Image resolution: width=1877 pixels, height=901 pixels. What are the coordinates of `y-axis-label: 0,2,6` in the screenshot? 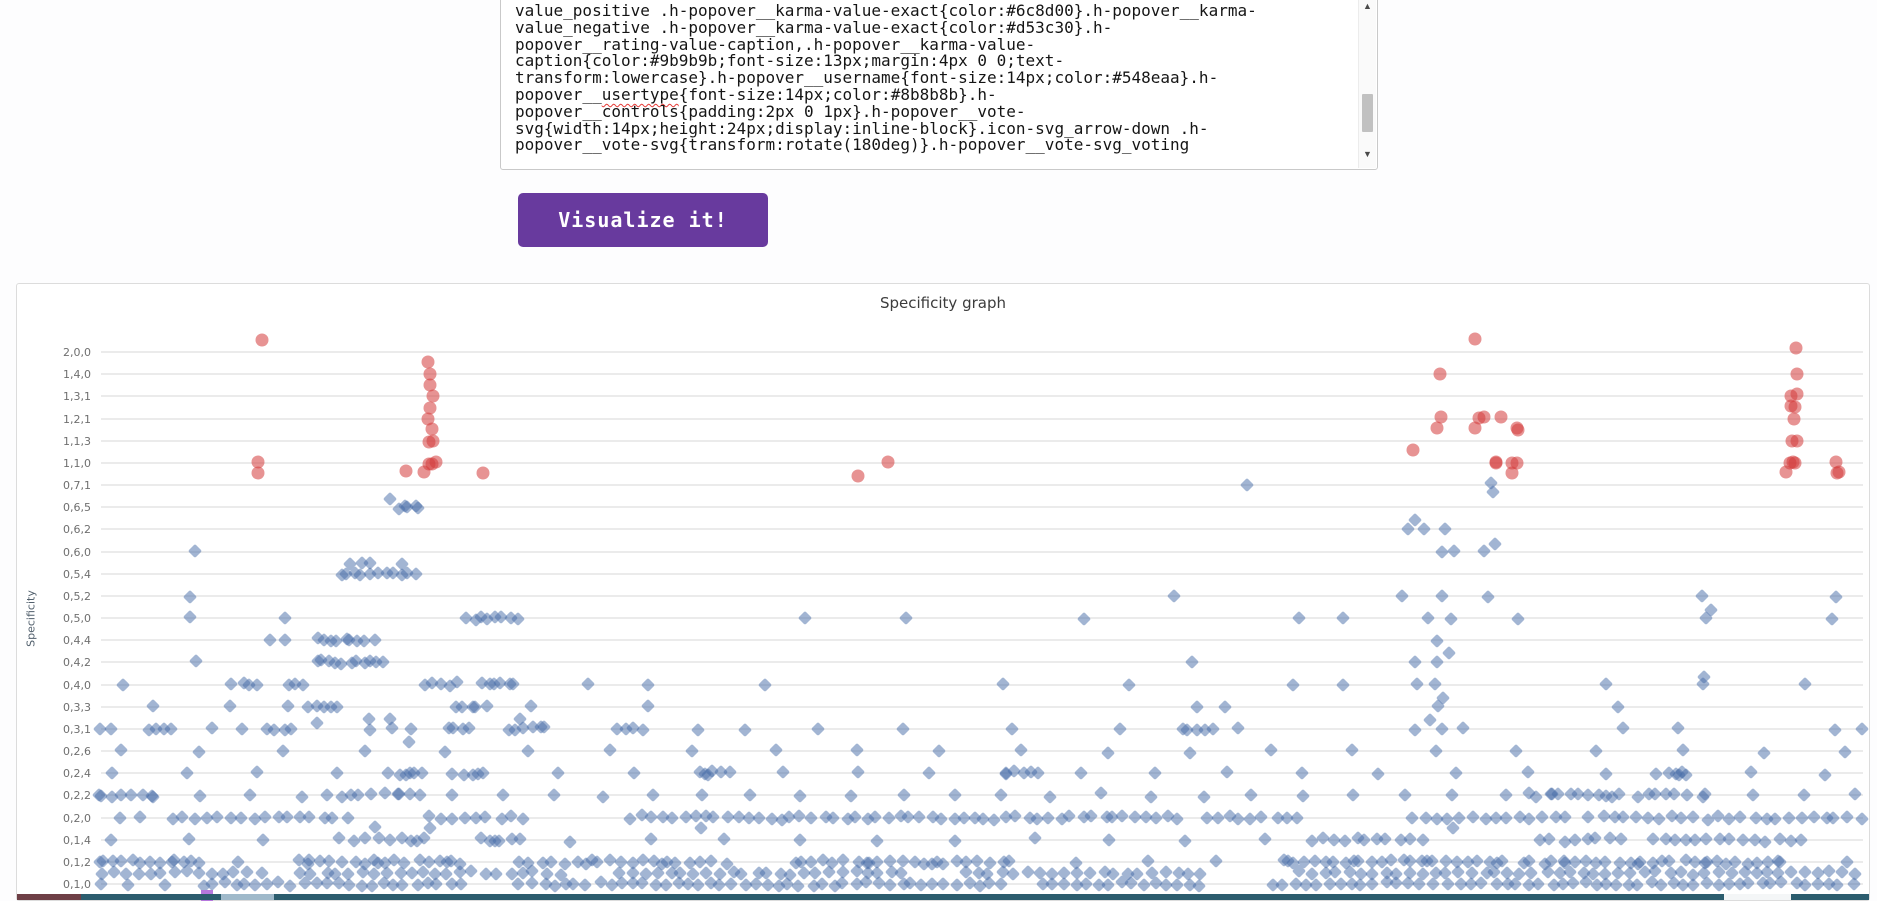 It's located at (77, 752).